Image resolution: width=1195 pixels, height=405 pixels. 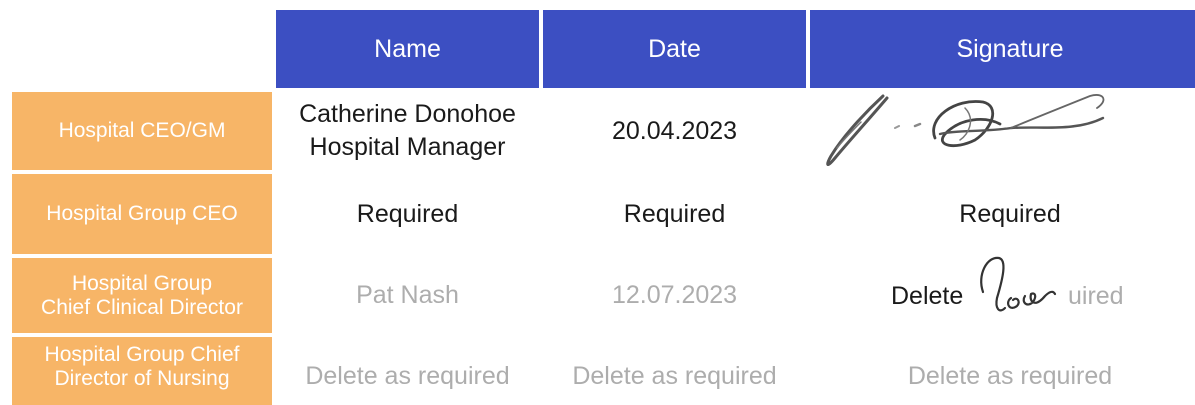 What do you see at coordinates (407, 375) in the screenshot?
I see `row-4-name: Delete as required` at bounding box center [407, 375].